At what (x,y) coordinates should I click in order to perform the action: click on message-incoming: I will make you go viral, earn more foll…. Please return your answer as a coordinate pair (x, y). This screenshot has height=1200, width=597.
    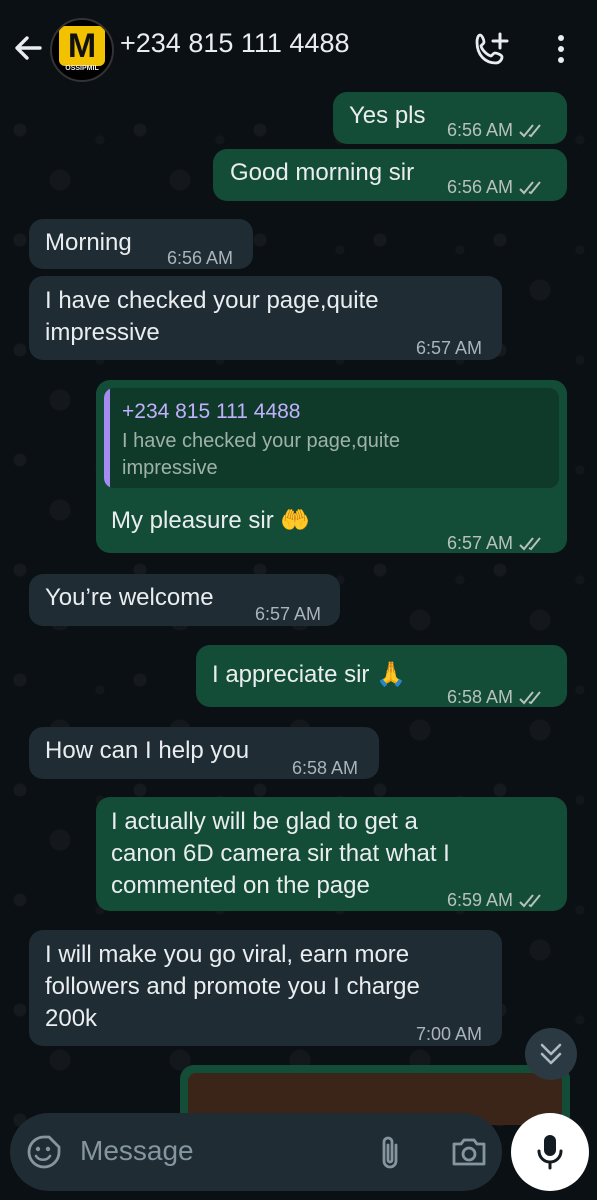
    Looking at the image, I should click on (265, 988).